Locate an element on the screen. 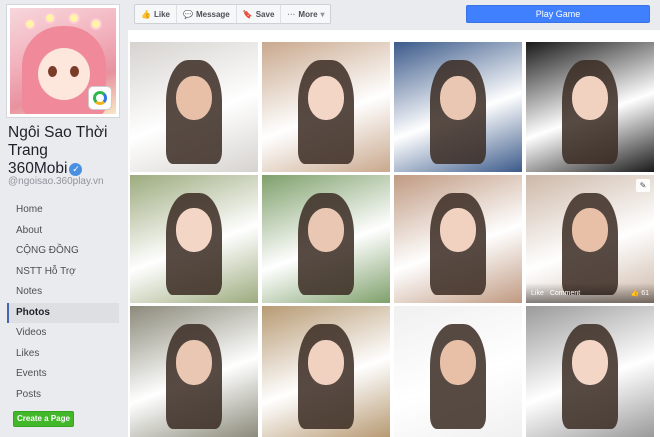 The height and width of the screenshot is (437, 660). nav-item-home: Home is located at coordinates (63, 210).